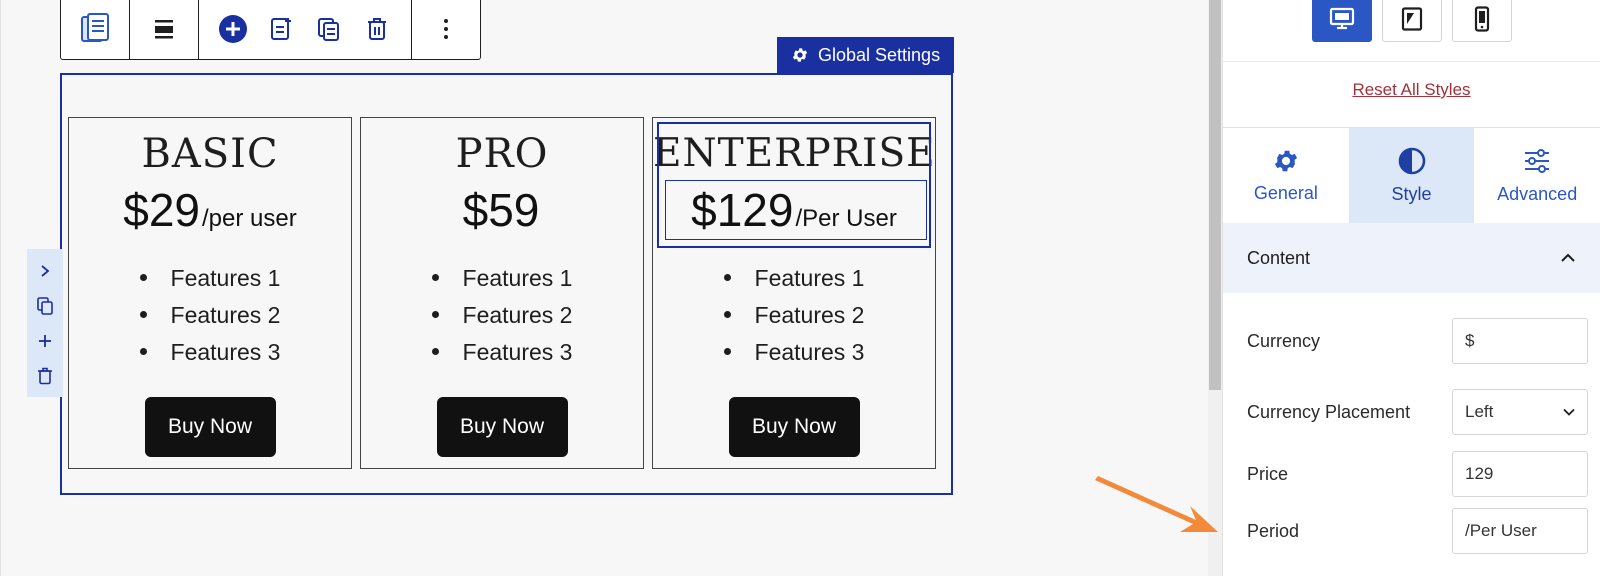  I want to click on price-period: /per user, so click(249, 218).